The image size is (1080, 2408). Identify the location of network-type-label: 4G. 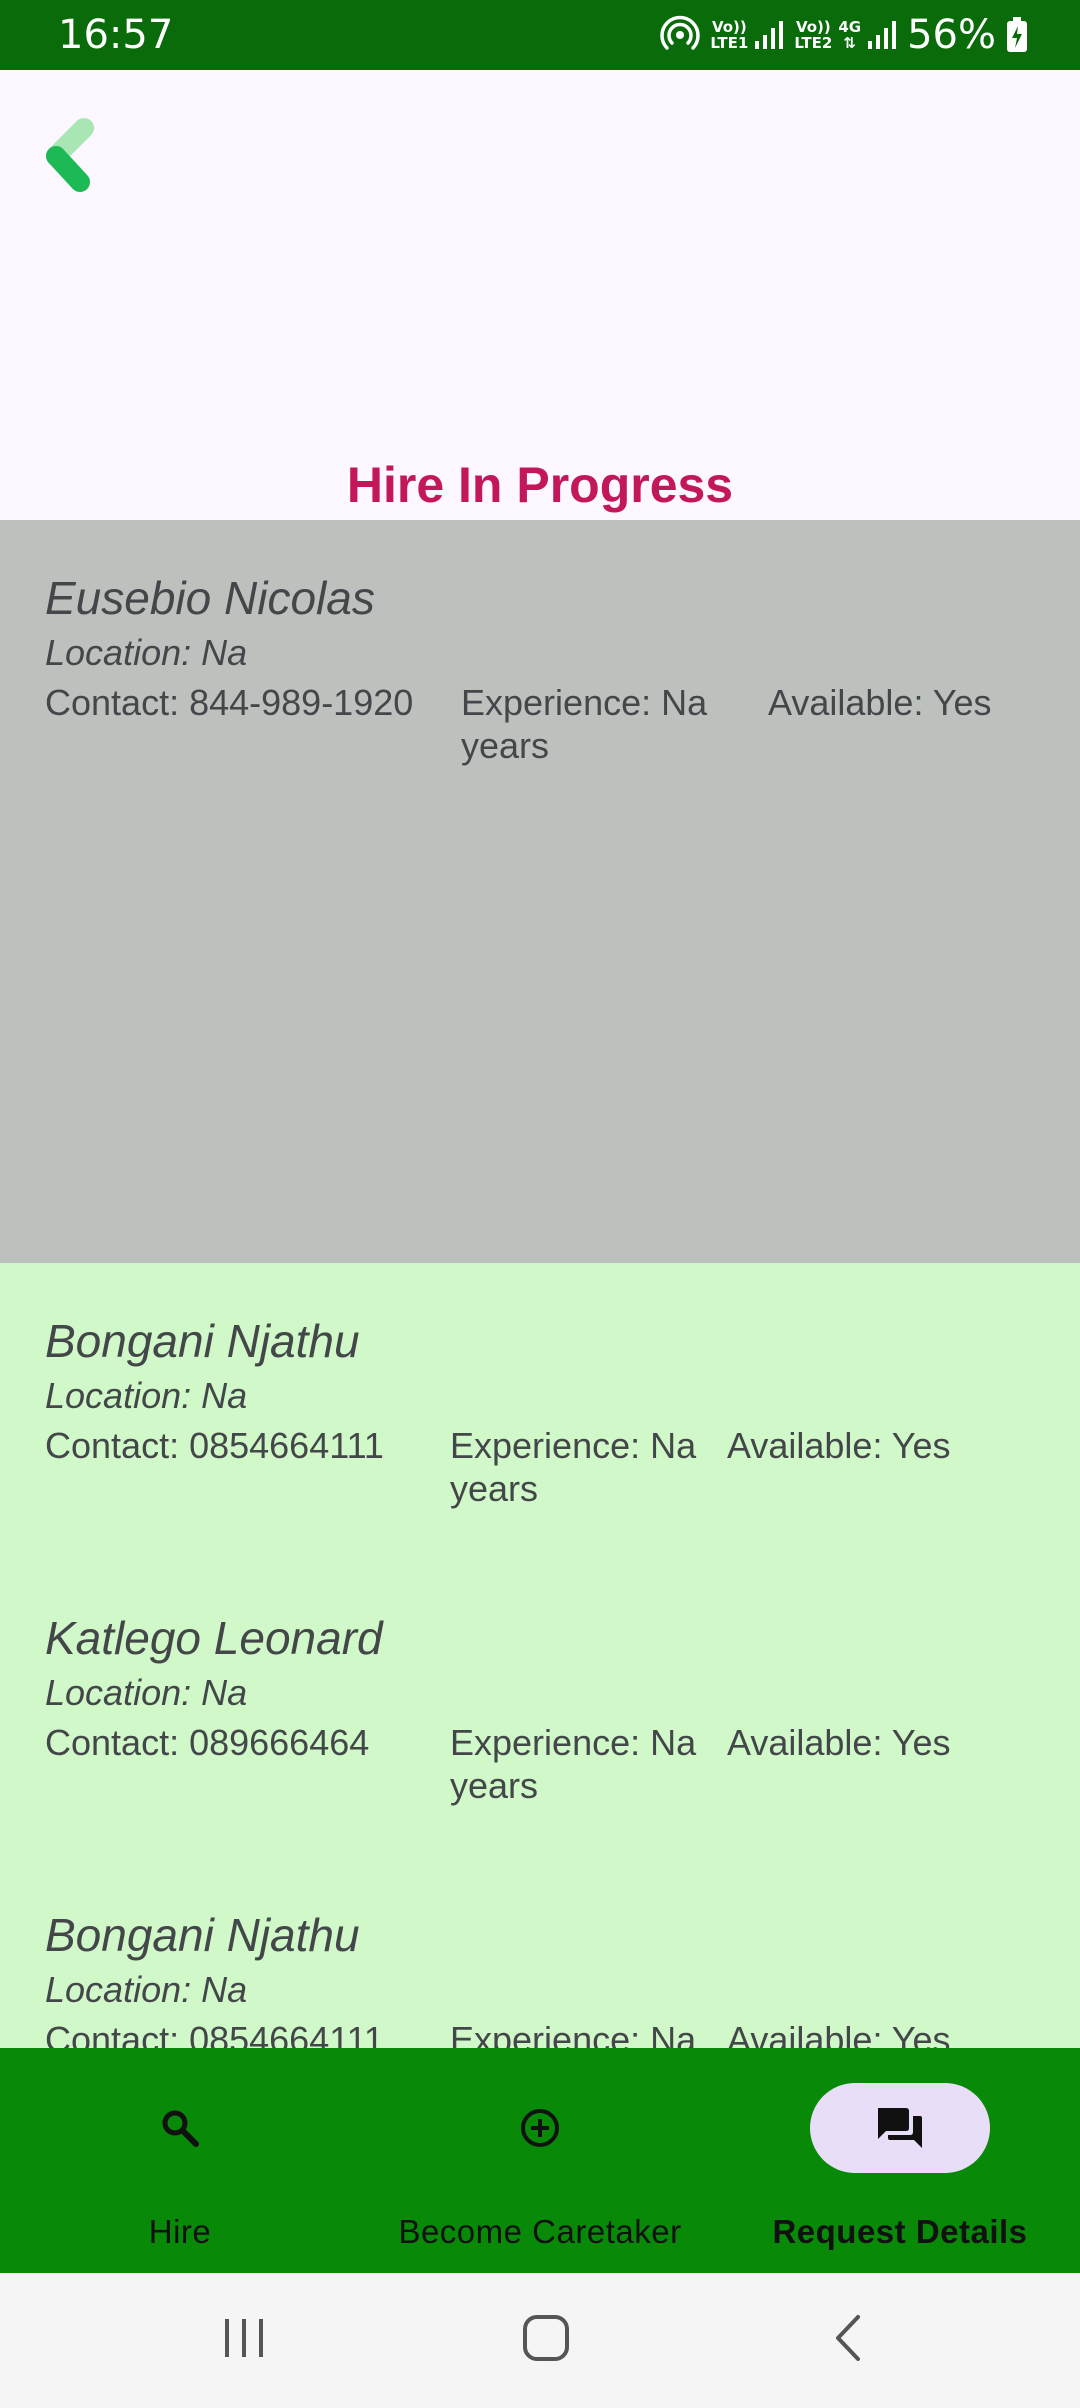
(850, 27).